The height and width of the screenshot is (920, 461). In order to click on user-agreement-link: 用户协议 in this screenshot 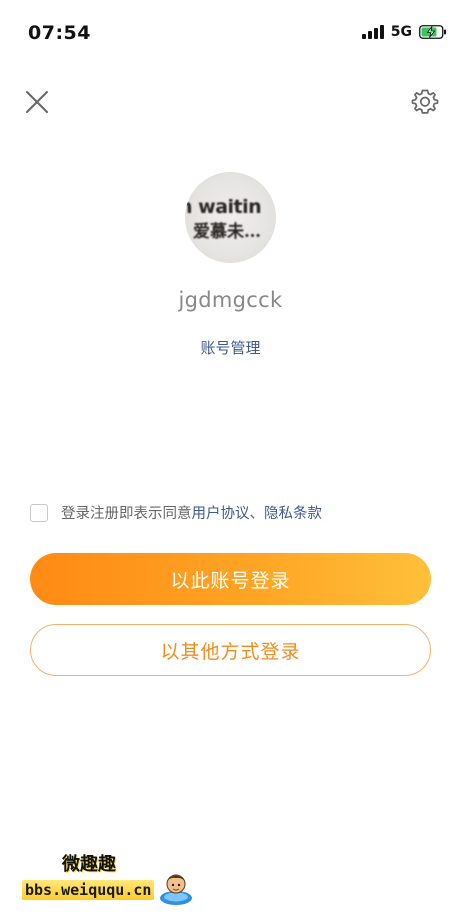, I will do `click(221, 512)`.